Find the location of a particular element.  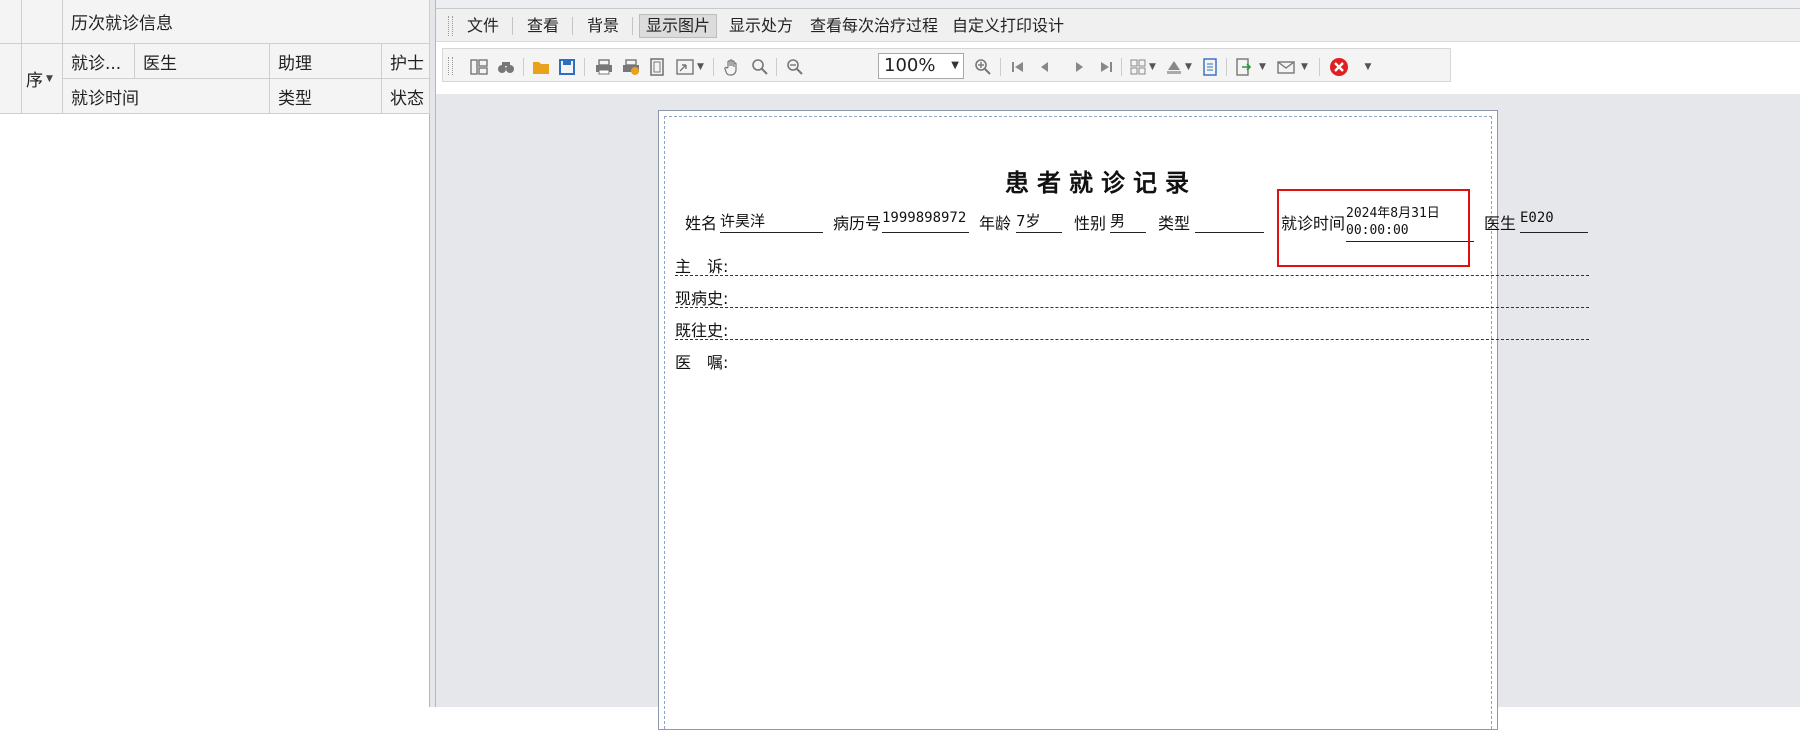

name-value: 许昊洋 is located at coordinates (771, 221).